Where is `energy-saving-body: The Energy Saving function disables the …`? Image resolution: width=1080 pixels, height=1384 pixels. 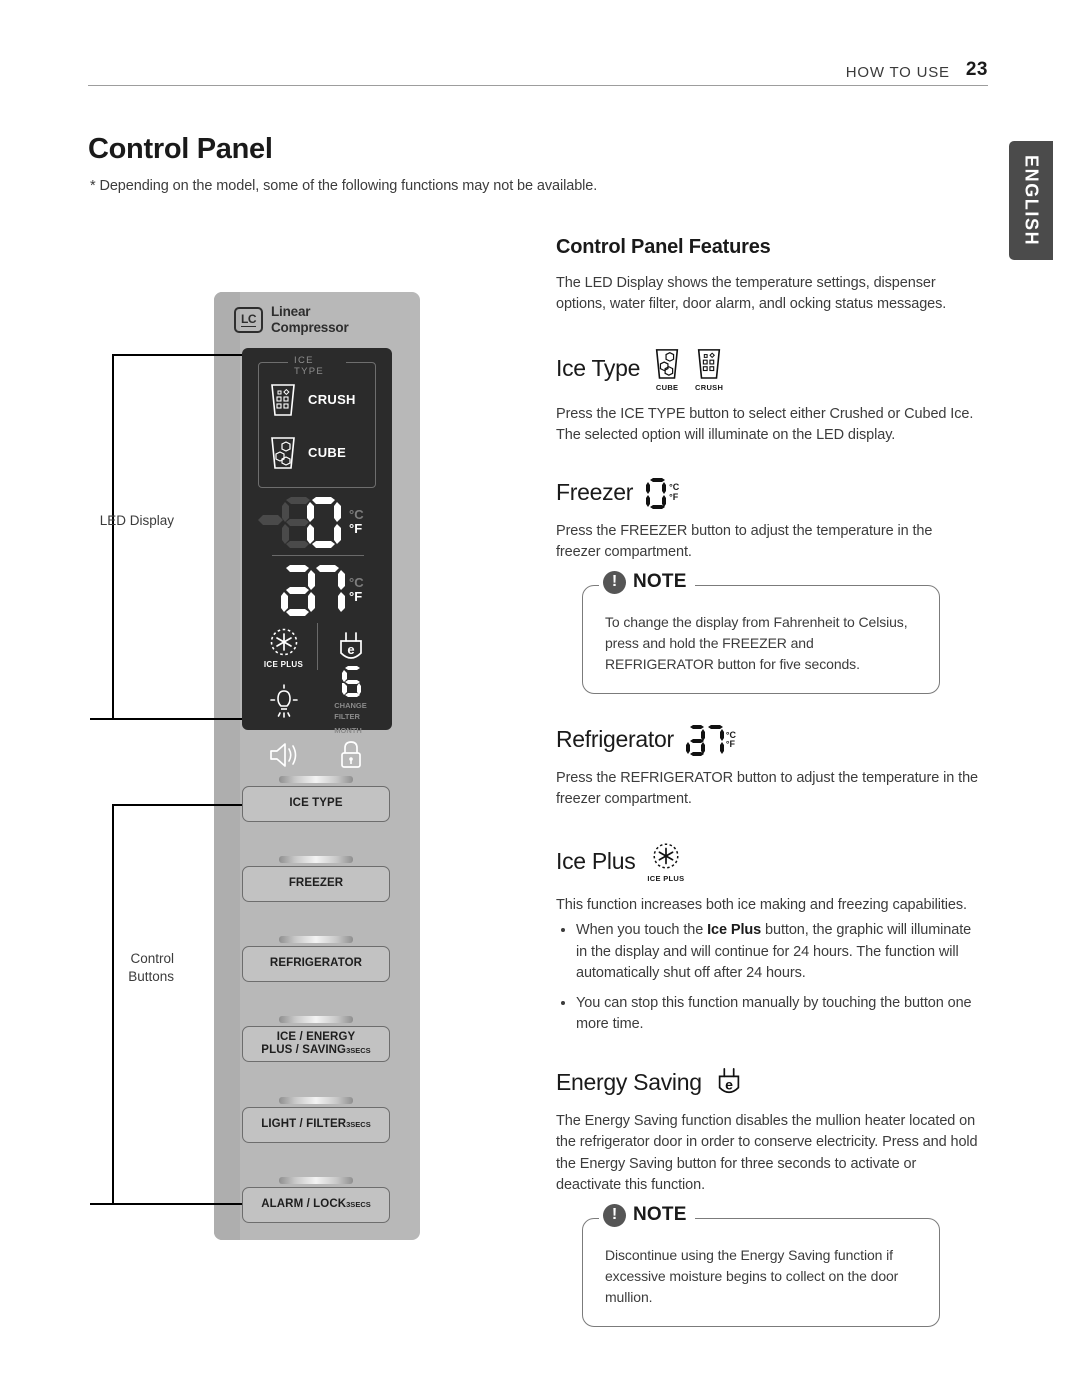 energy-saving-body: The Energy Saving function disables the … is located at coordinates (767, 1153).